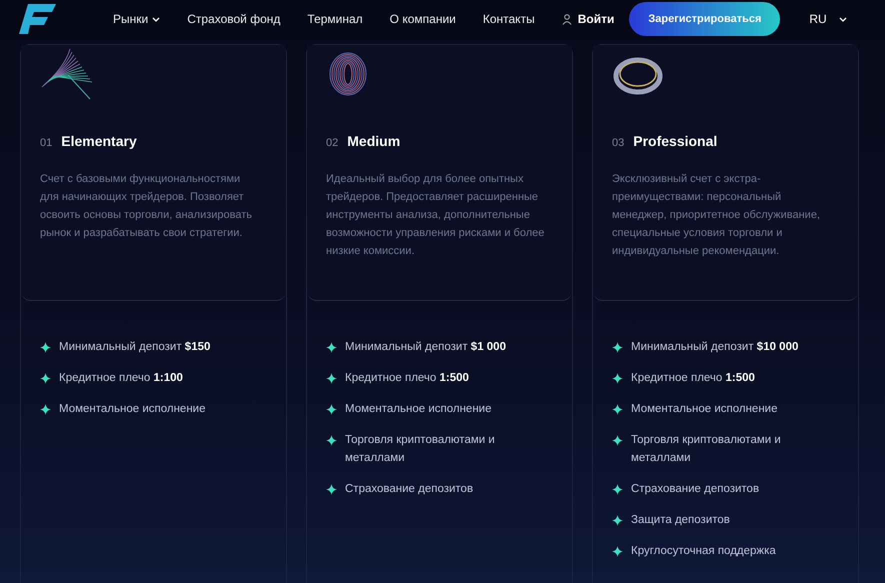 The image size is (885, 583). Describe the element at coordinates (99, 141) in the screenshot. I see `plan-name: Elementary` at that location.